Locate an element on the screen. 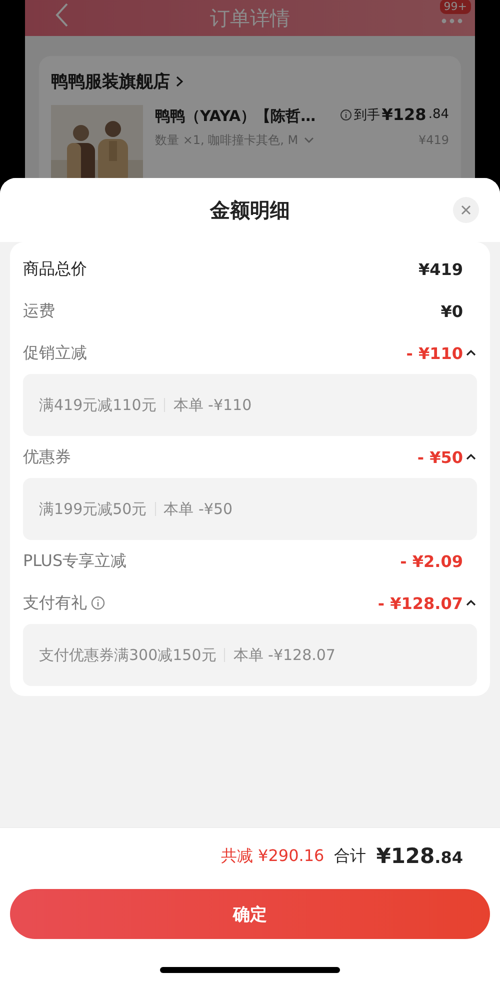  store-name: 鸭鸭服装旗舰店 is located at coordinates (250, 81).